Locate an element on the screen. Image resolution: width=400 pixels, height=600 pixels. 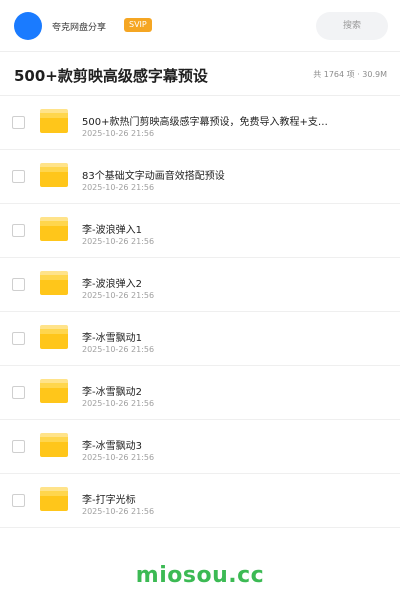
file-name: 83个基础文字动画音效搭配预设 is located at coordinates (217, 174).